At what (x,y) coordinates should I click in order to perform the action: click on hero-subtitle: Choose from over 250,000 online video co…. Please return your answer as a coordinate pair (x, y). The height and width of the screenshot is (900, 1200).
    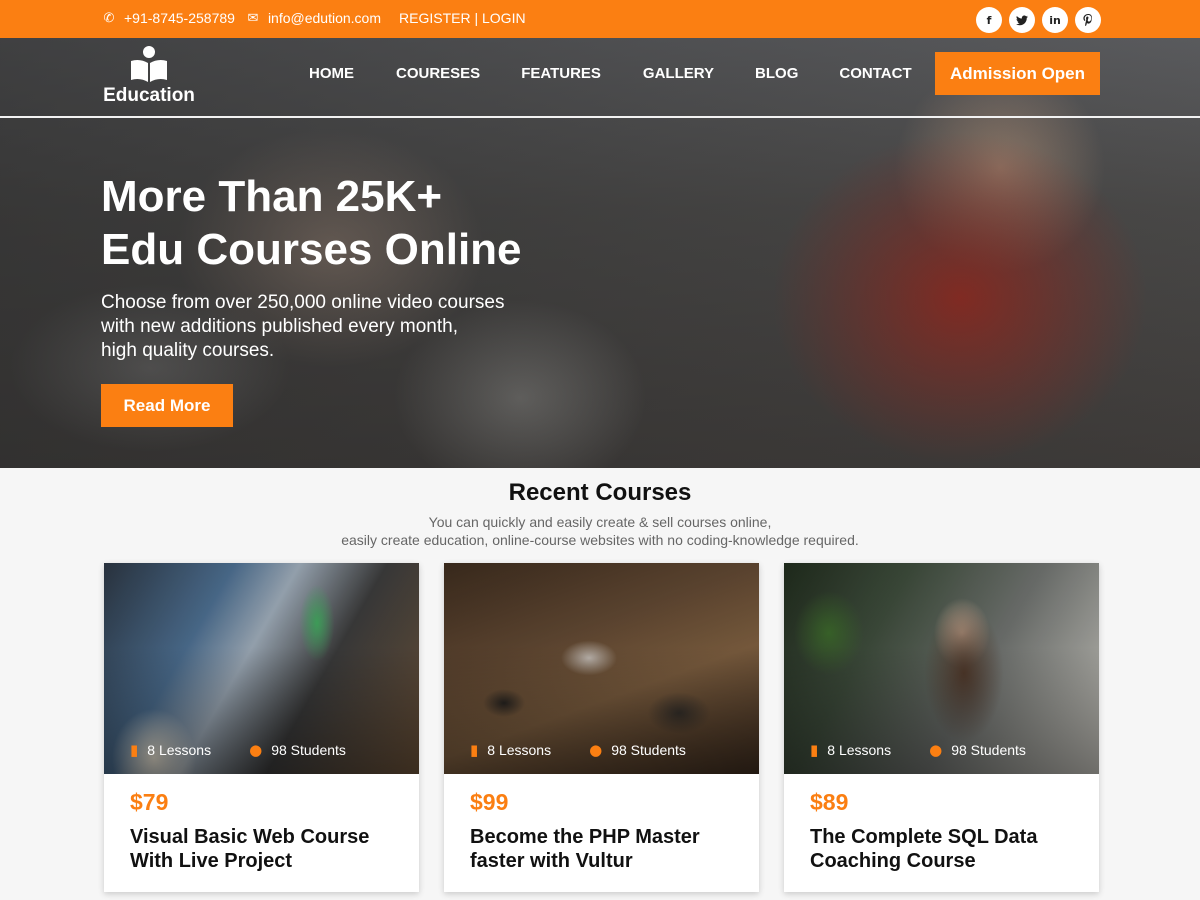
    Looking at the image, I should click on (336, 327).